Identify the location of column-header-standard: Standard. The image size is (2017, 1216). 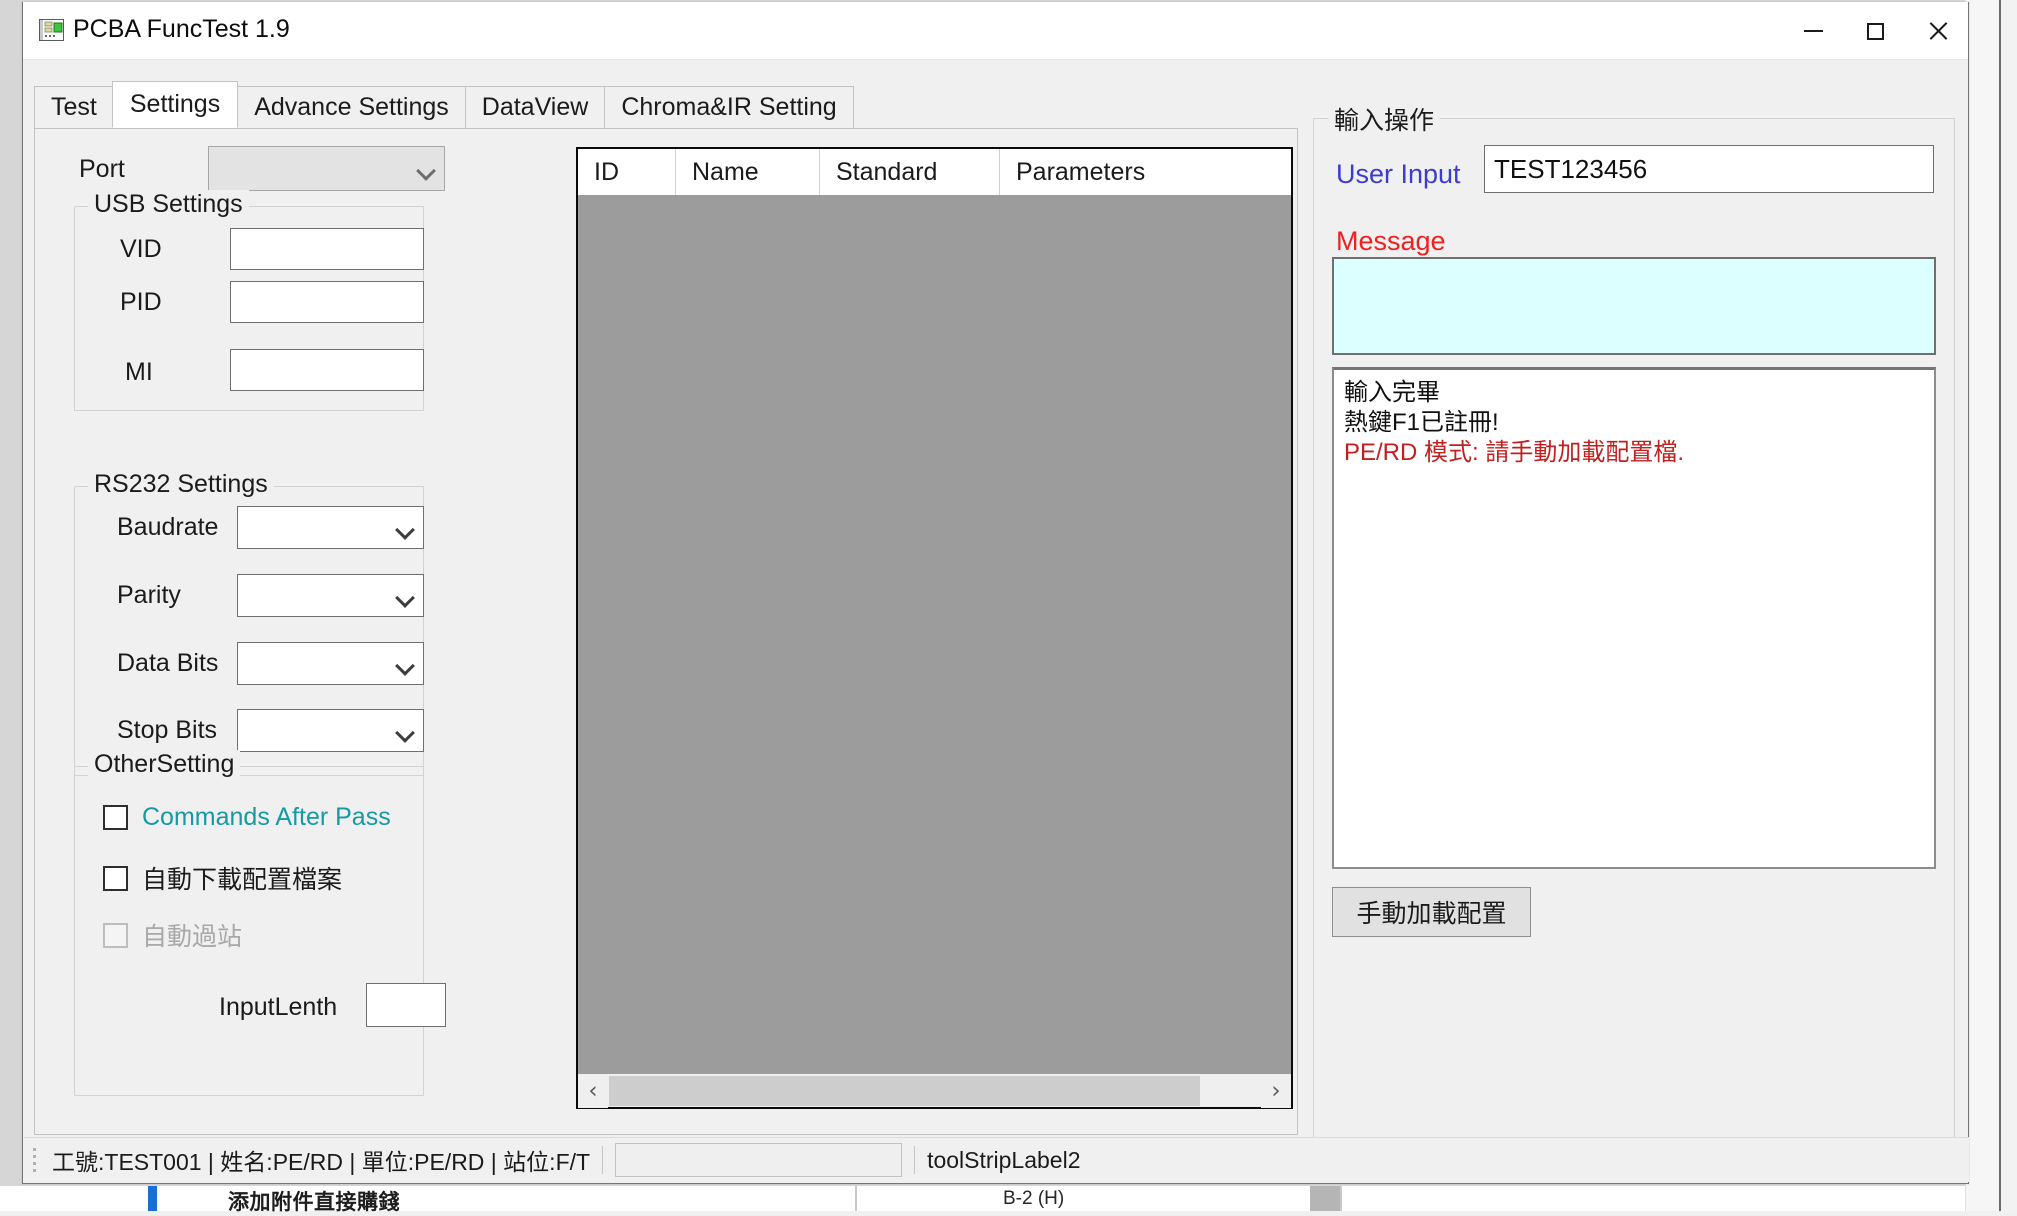
(910, 172).